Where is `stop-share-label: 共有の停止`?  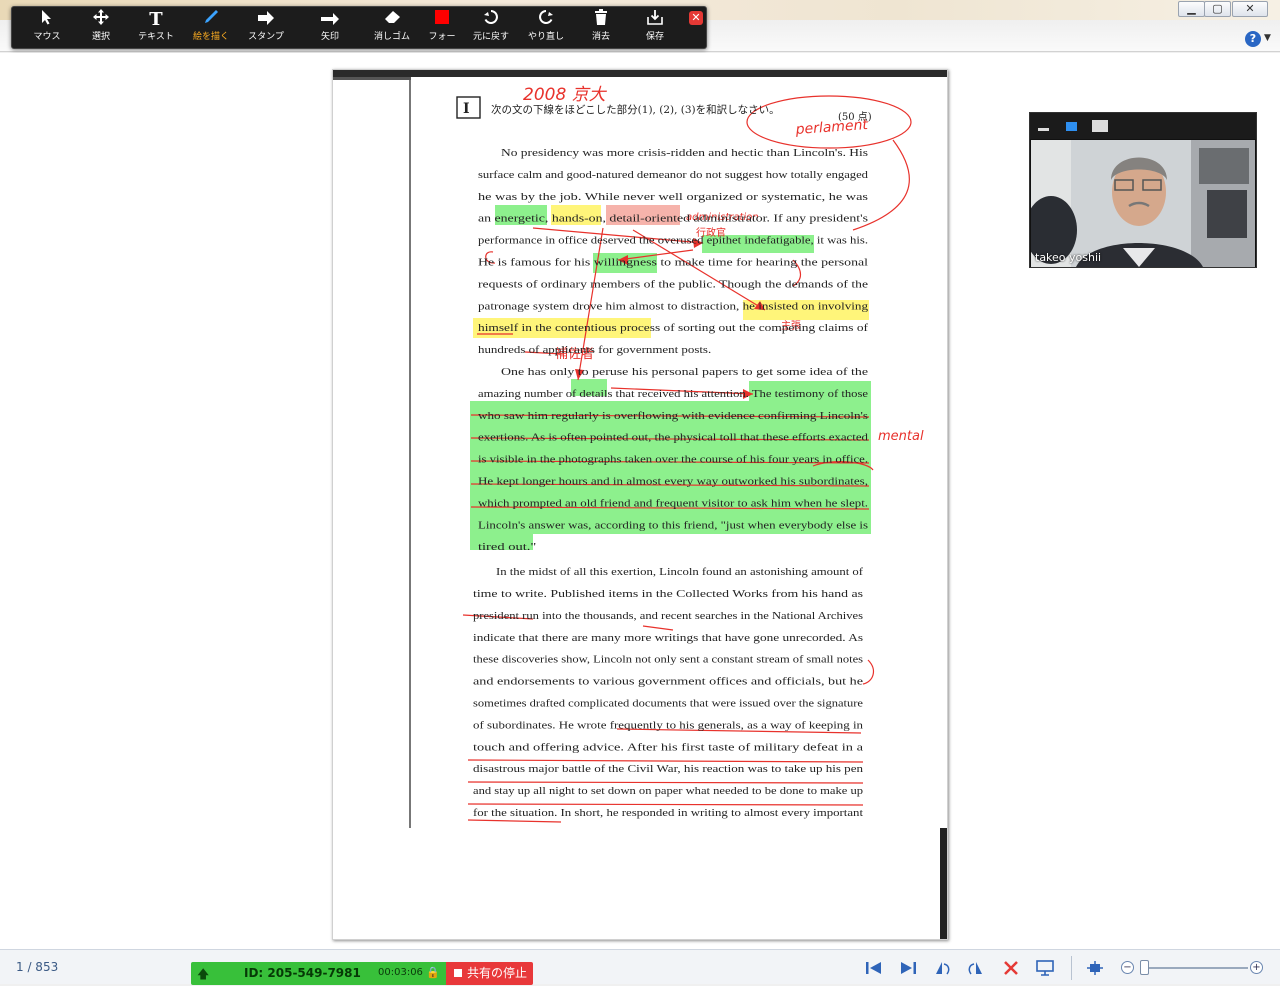 stop-share-label: 共有の停止 is located at coordinates (497, 973).